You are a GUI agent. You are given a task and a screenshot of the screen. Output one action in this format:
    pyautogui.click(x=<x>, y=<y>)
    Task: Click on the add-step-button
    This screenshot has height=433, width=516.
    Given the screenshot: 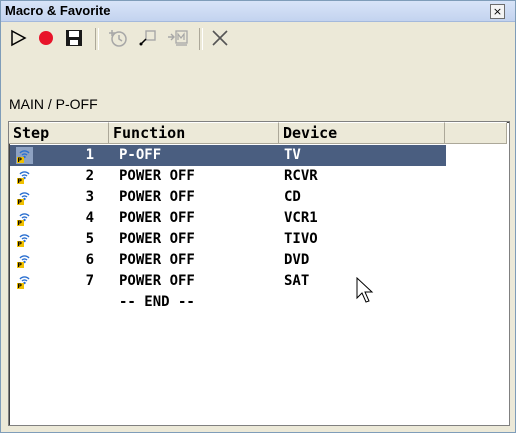 What is the action you would take?
    pyautogui.click(x=118, y=38)
    